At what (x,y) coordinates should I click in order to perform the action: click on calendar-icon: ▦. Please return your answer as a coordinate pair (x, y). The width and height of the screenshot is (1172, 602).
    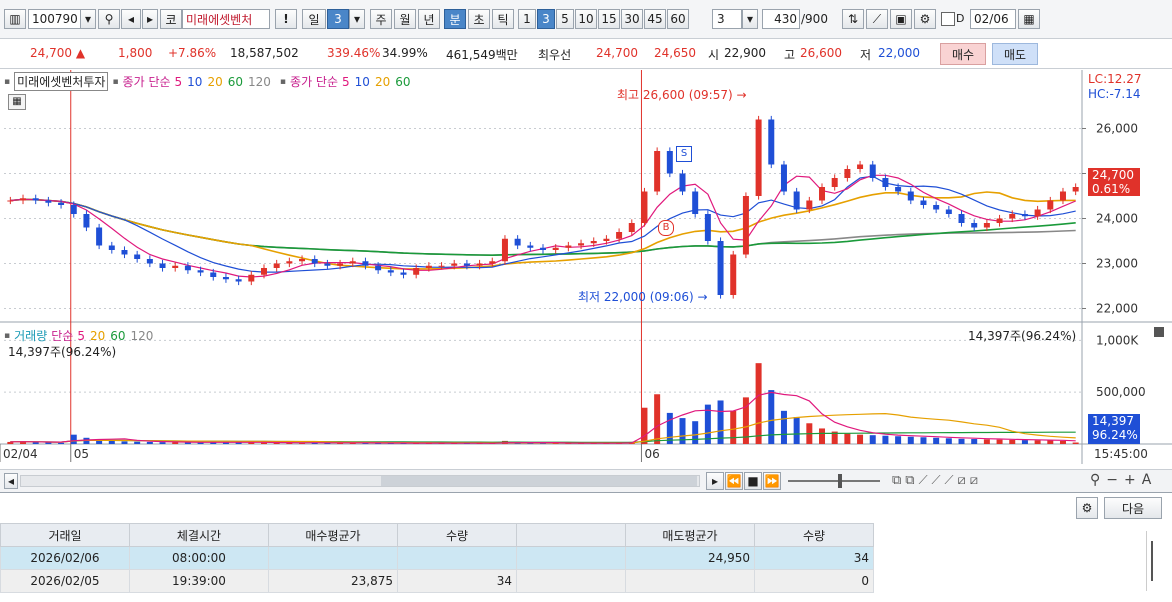
    Looking at the image, I should click on (1029, 19).